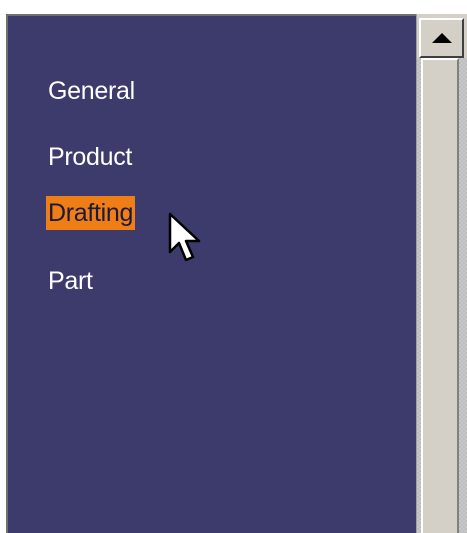 This screenshot has width=467, height=533. Describe the element at coordinates (90, 157) in the screenshot. I see `list-item-product: Product` at that location.